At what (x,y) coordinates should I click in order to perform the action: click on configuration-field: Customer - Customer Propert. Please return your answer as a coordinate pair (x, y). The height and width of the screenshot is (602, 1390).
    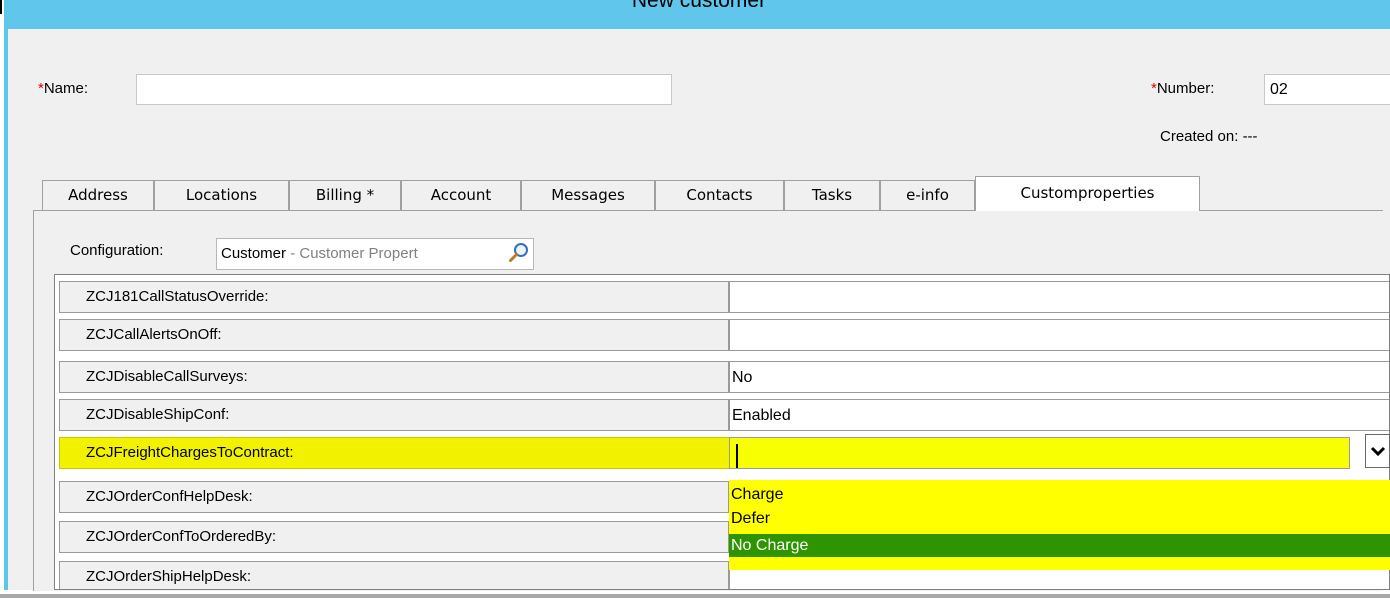
    Looking at the image, I should click on (375, 254).